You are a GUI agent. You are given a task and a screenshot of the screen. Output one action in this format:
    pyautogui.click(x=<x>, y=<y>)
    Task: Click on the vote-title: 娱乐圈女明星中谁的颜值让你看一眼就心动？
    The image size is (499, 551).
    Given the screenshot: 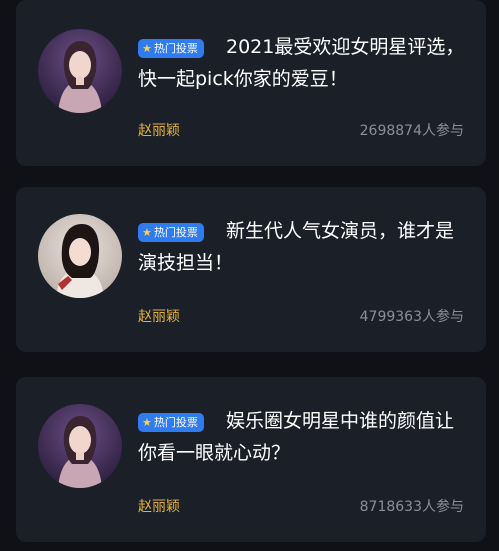 What is the action you would take?
    pyautogui.click(x=303, y=437)
    